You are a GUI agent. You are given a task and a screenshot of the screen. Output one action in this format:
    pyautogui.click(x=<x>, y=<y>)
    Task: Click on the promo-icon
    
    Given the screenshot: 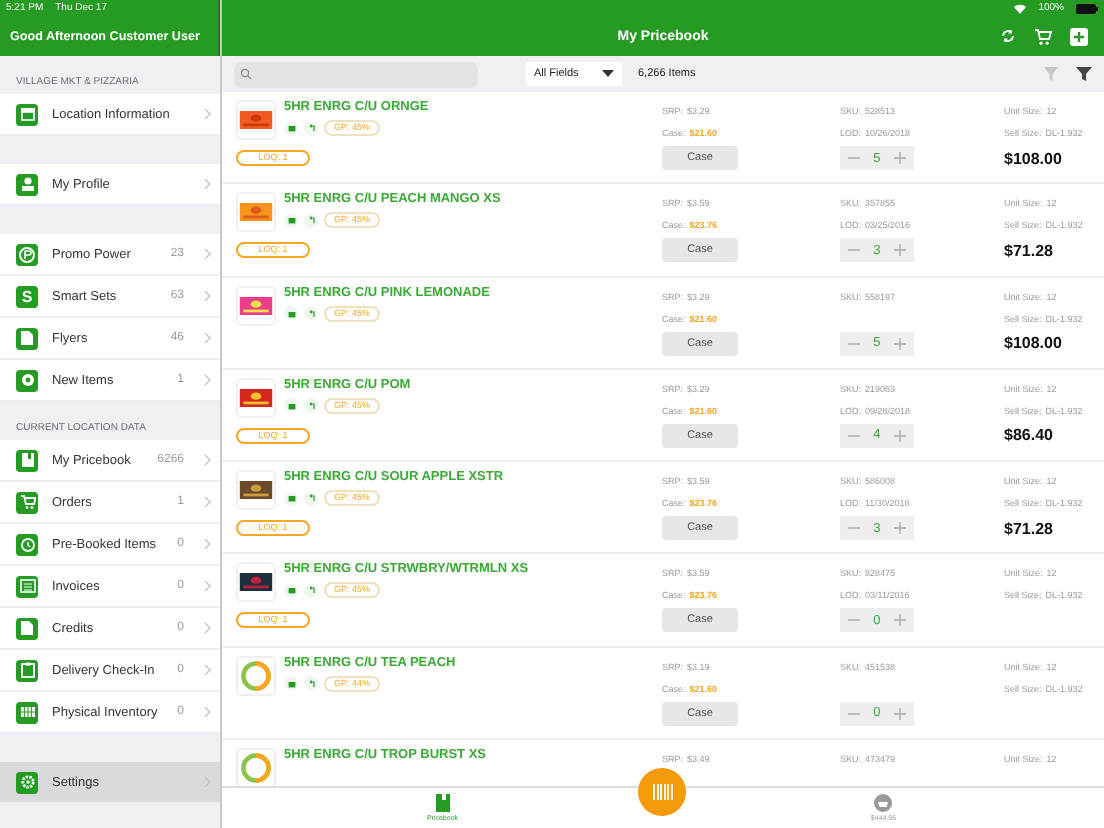 What is the action you would take?
    pyautogui.click(x=27, y=254)
    